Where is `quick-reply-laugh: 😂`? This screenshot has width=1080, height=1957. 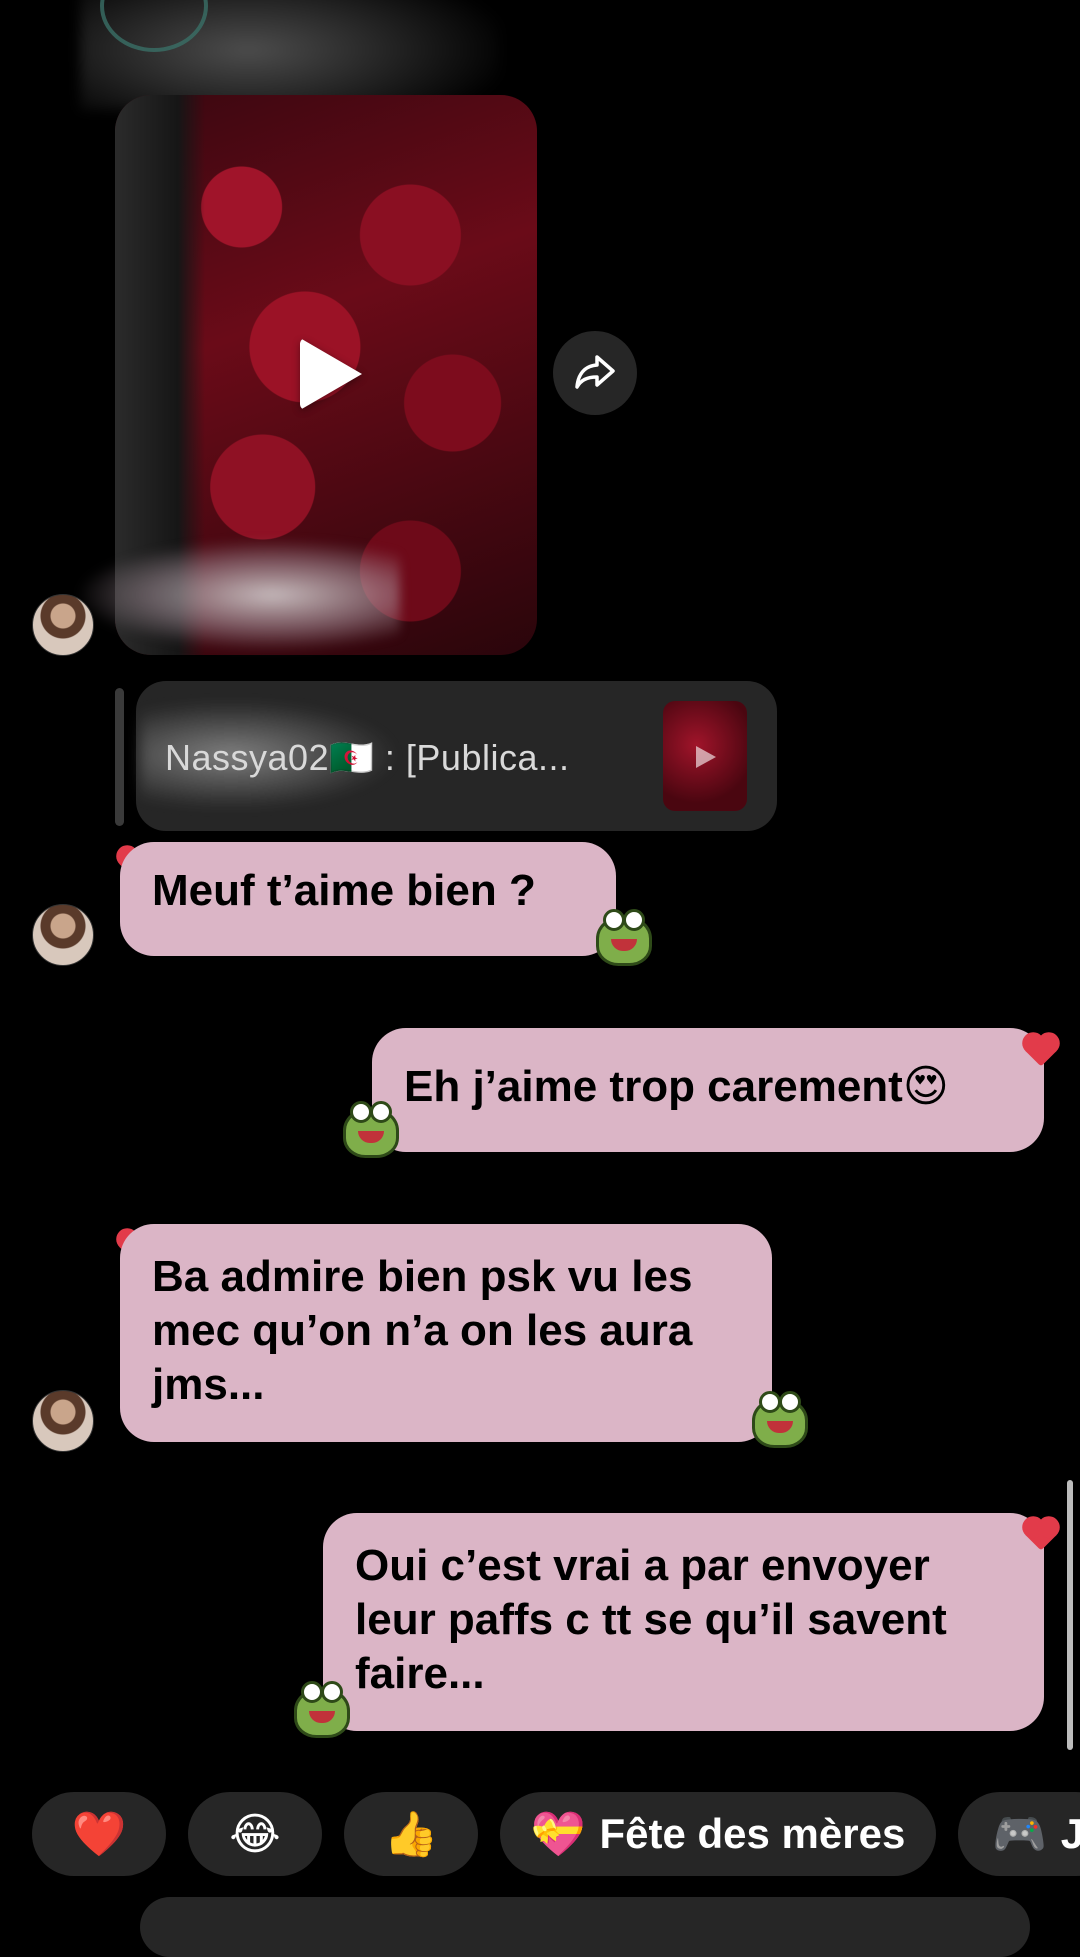
quick-reply-laugh: 😂 is located at coordinates (255, 1834).